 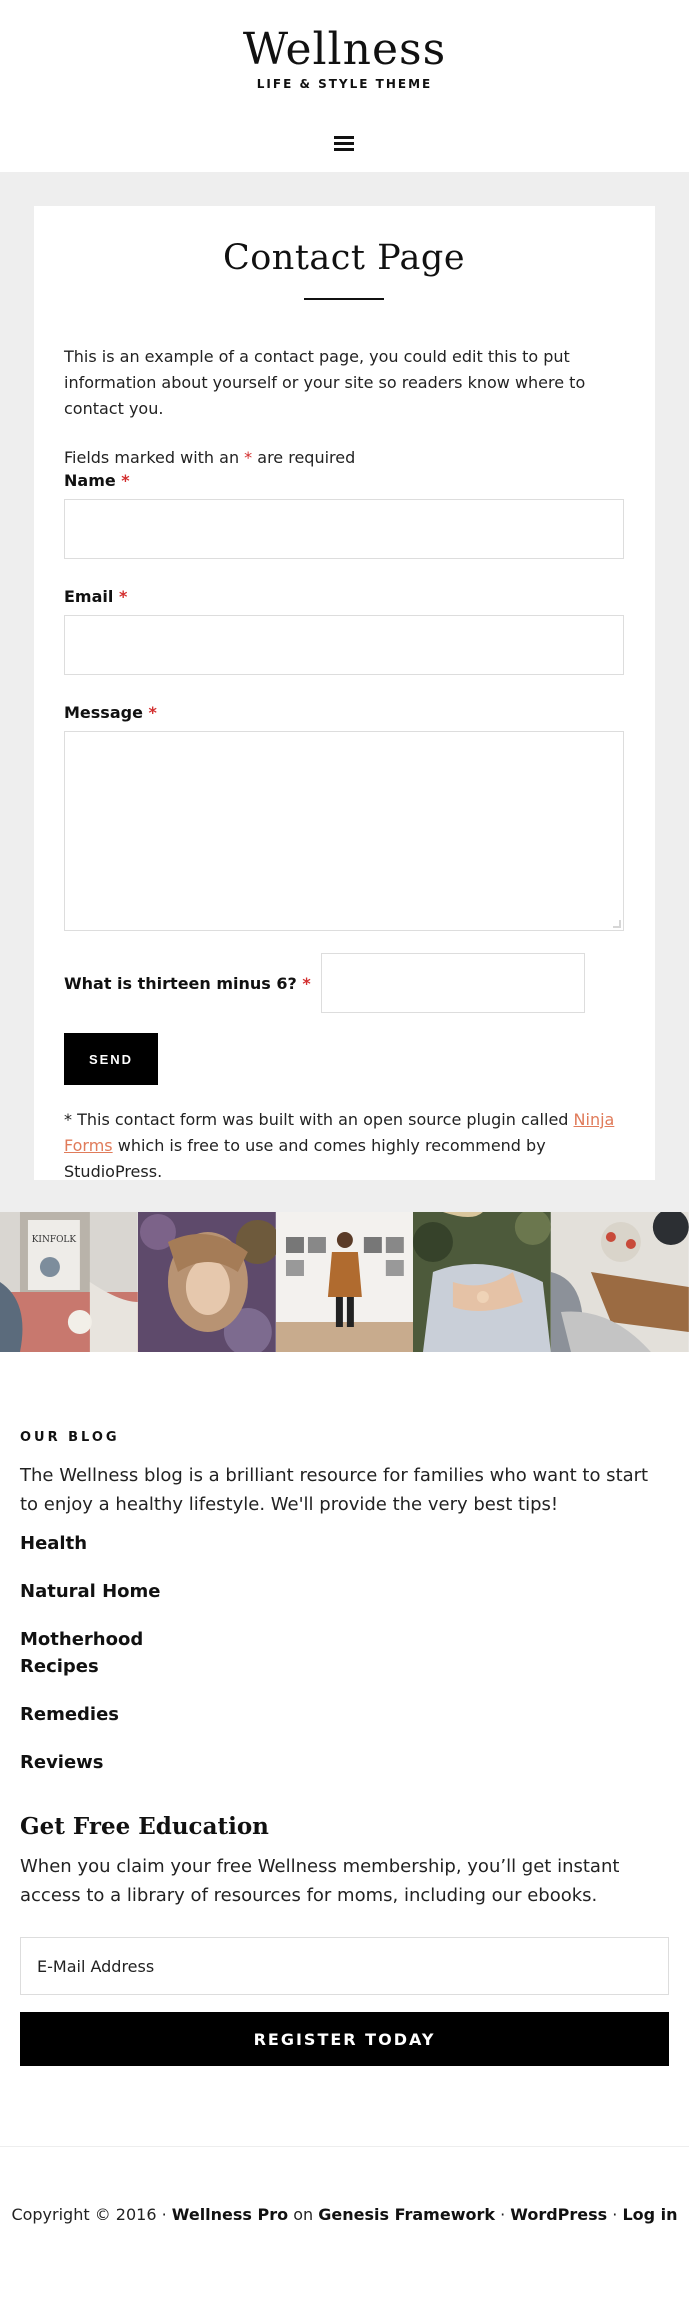 I want to click on theme-link: Wellness Pro, so click(x=230, y=2214).